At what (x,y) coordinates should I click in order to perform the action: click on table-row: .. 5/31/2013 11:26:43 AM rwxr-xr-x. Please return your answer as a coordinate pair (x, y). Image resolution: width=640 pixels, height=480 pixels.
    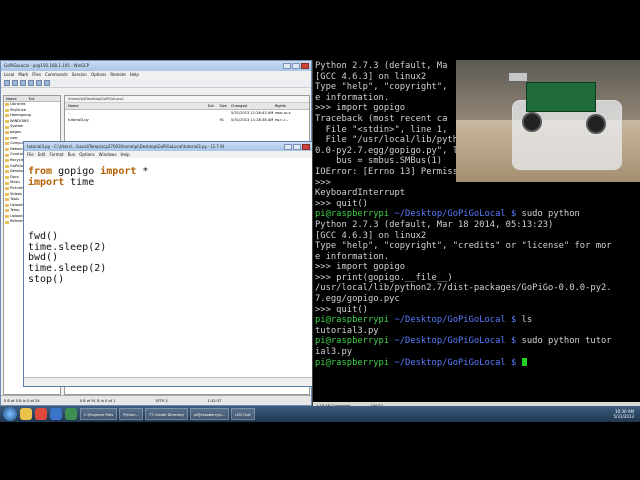
    Looking at the image, I should click on (187, 113).